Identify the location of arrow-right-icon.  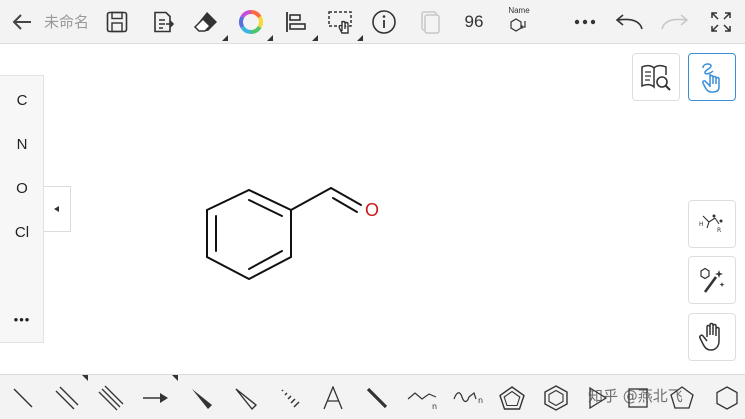
(155, 397).